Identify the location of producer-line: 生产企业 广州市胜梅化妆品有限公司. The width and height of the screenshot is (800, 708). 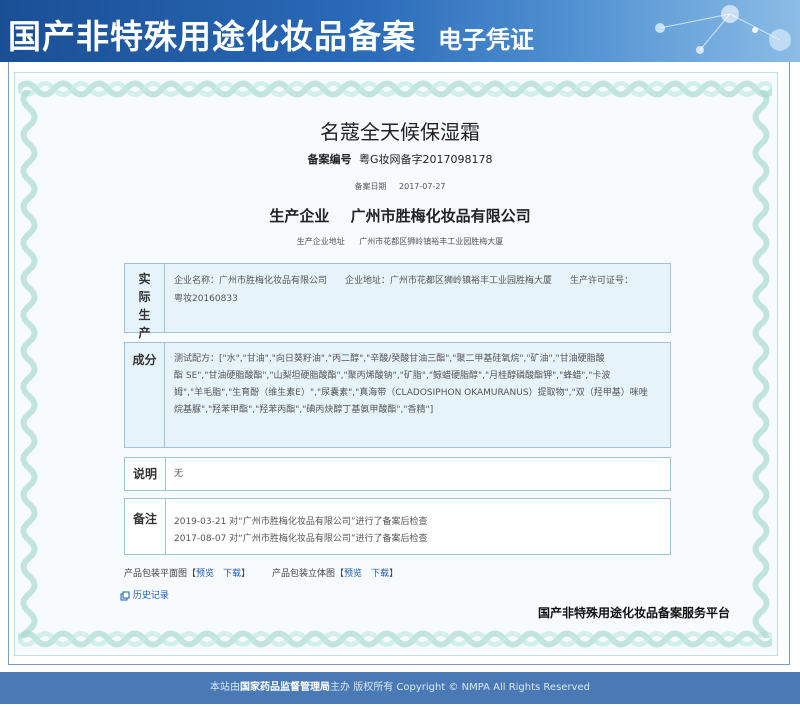
(400, 215).